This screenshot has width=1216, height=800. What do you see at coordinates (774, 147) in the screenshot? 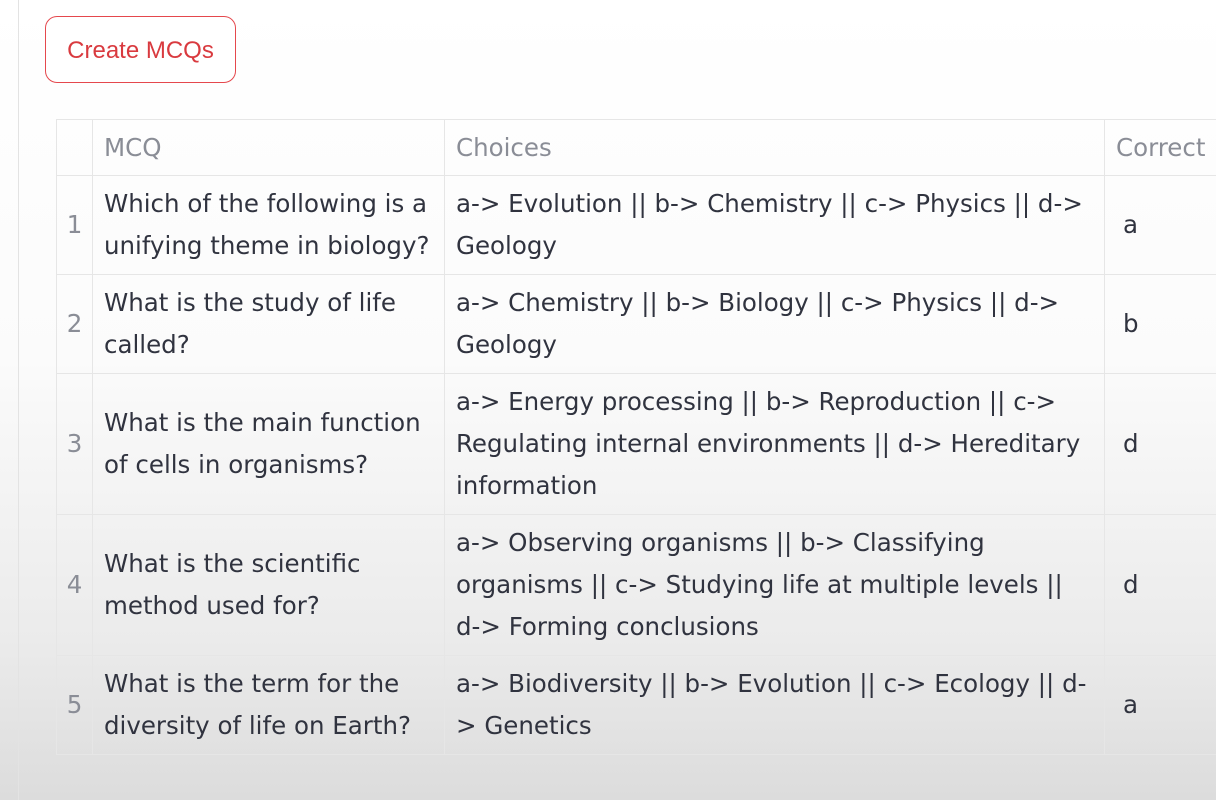
I see `choices-column-header: Choices` at bounding box center [774, 147].